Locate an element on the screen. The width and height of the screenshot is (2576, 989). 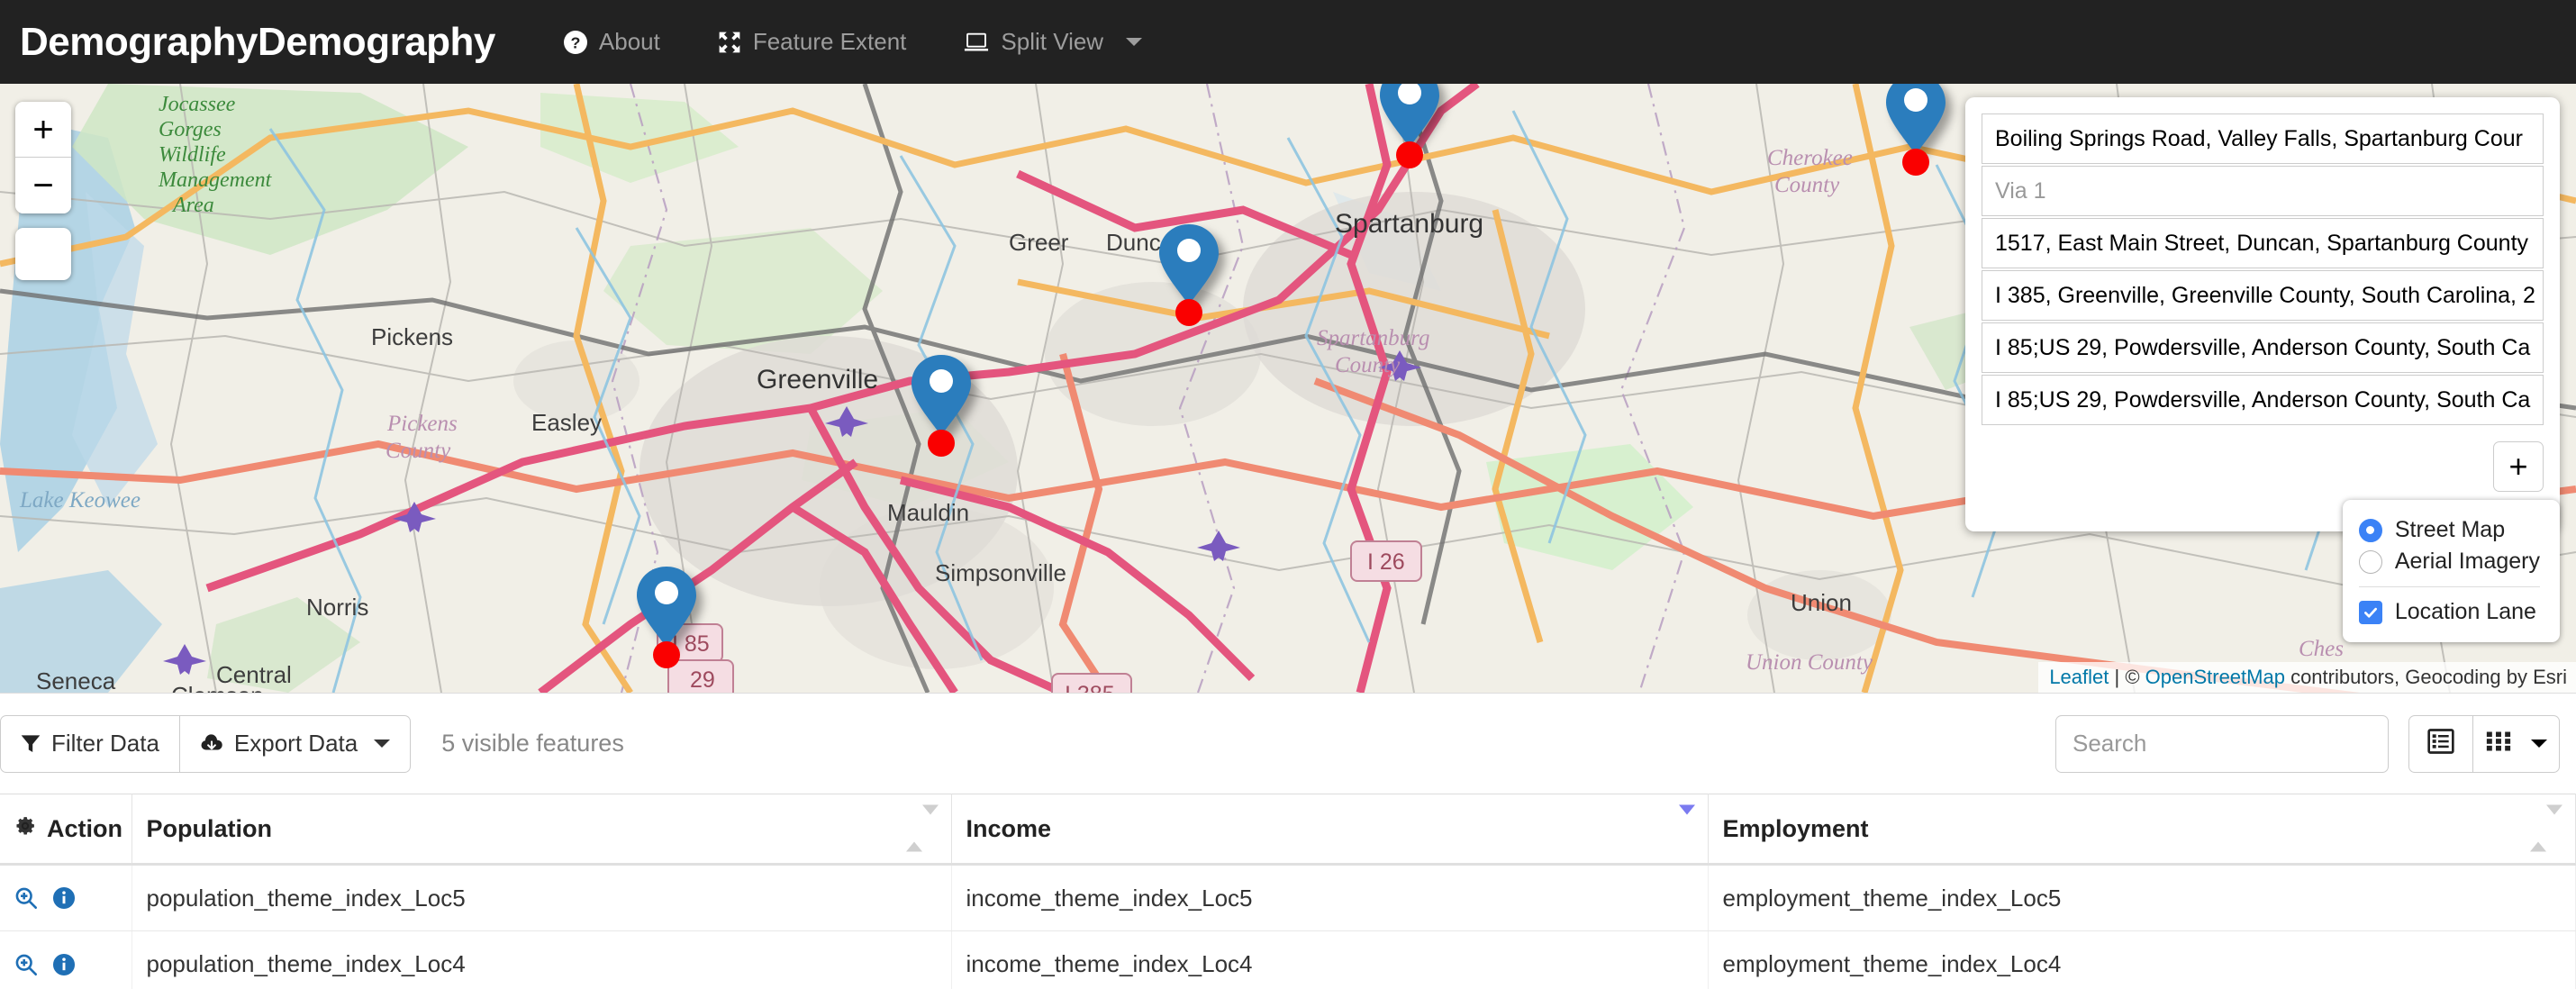
leaflet-link: Leaflet is located at coordinates (2079, 677).